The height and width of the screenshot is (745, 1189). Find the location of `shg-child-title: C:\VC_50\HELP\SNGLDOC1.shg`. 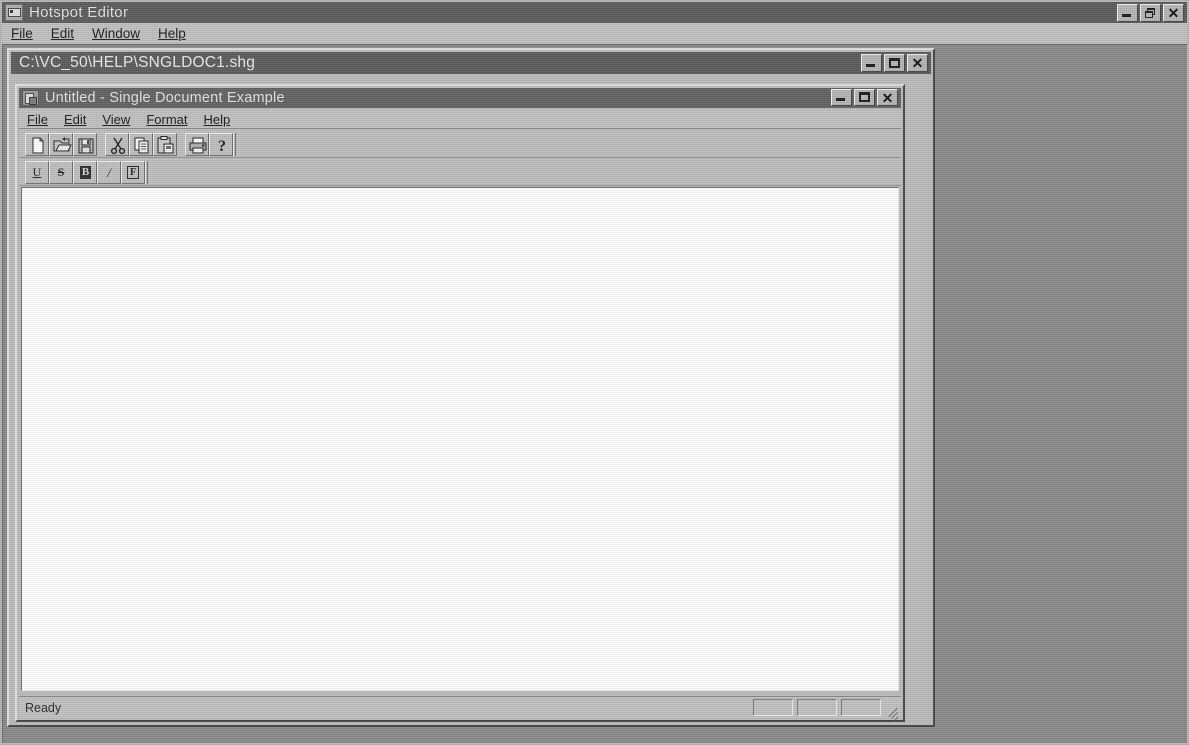

shg-child-title: C:\VC_50\HELP\SNGLDOC1.shg is located at coordinates (137, 62).